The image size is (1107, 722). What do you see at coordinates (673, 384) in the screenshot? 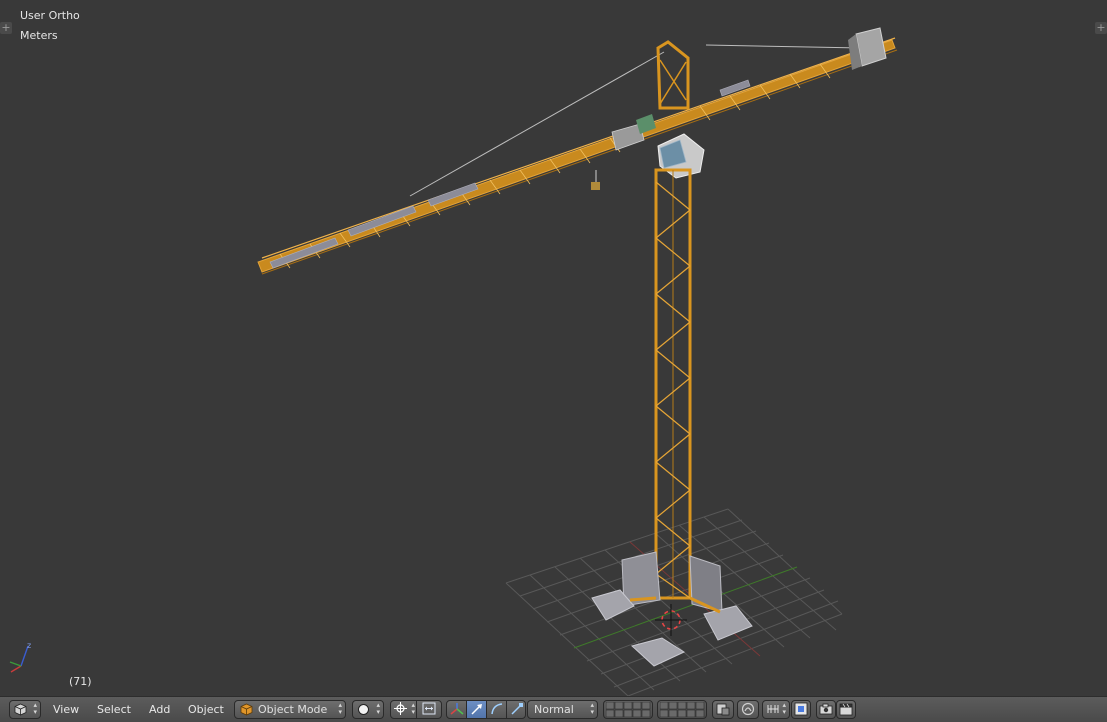
I see `tower-mast` at bounding box center [673, 384].